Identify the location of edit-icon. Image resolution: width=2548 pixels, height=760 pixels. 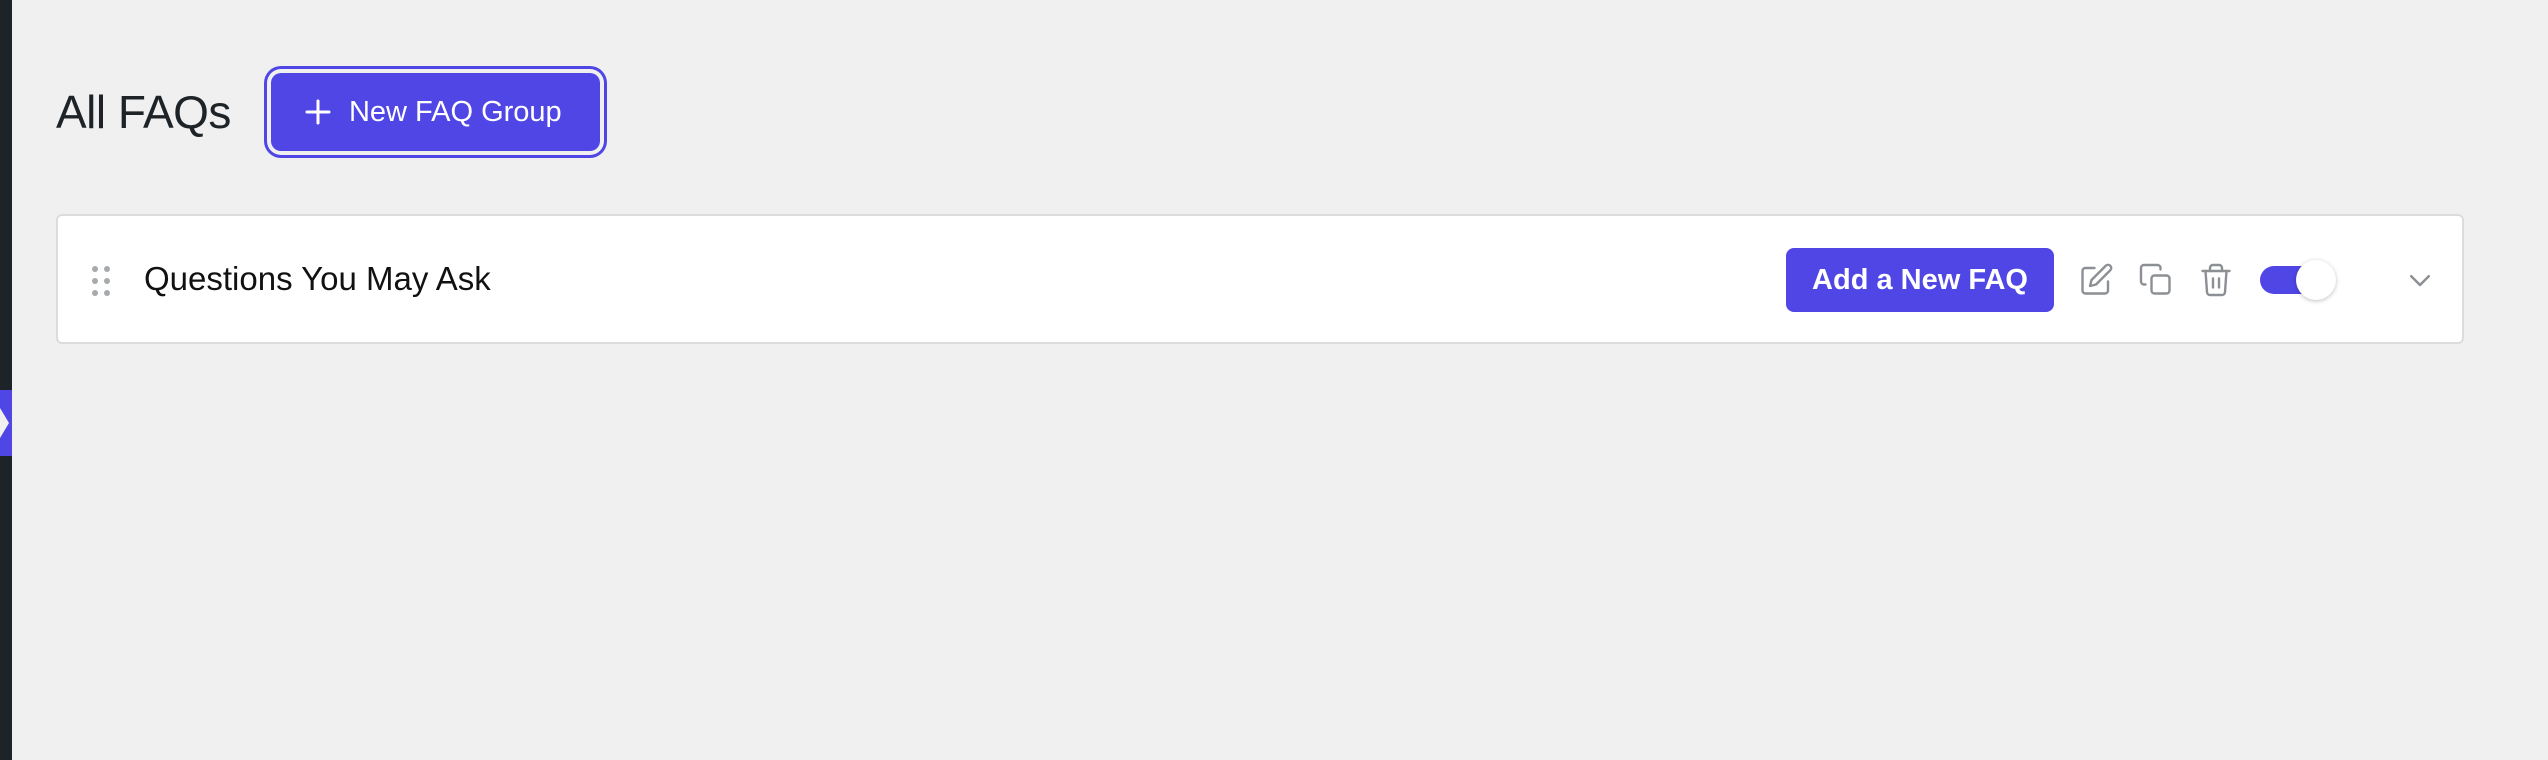
(2096, 280).